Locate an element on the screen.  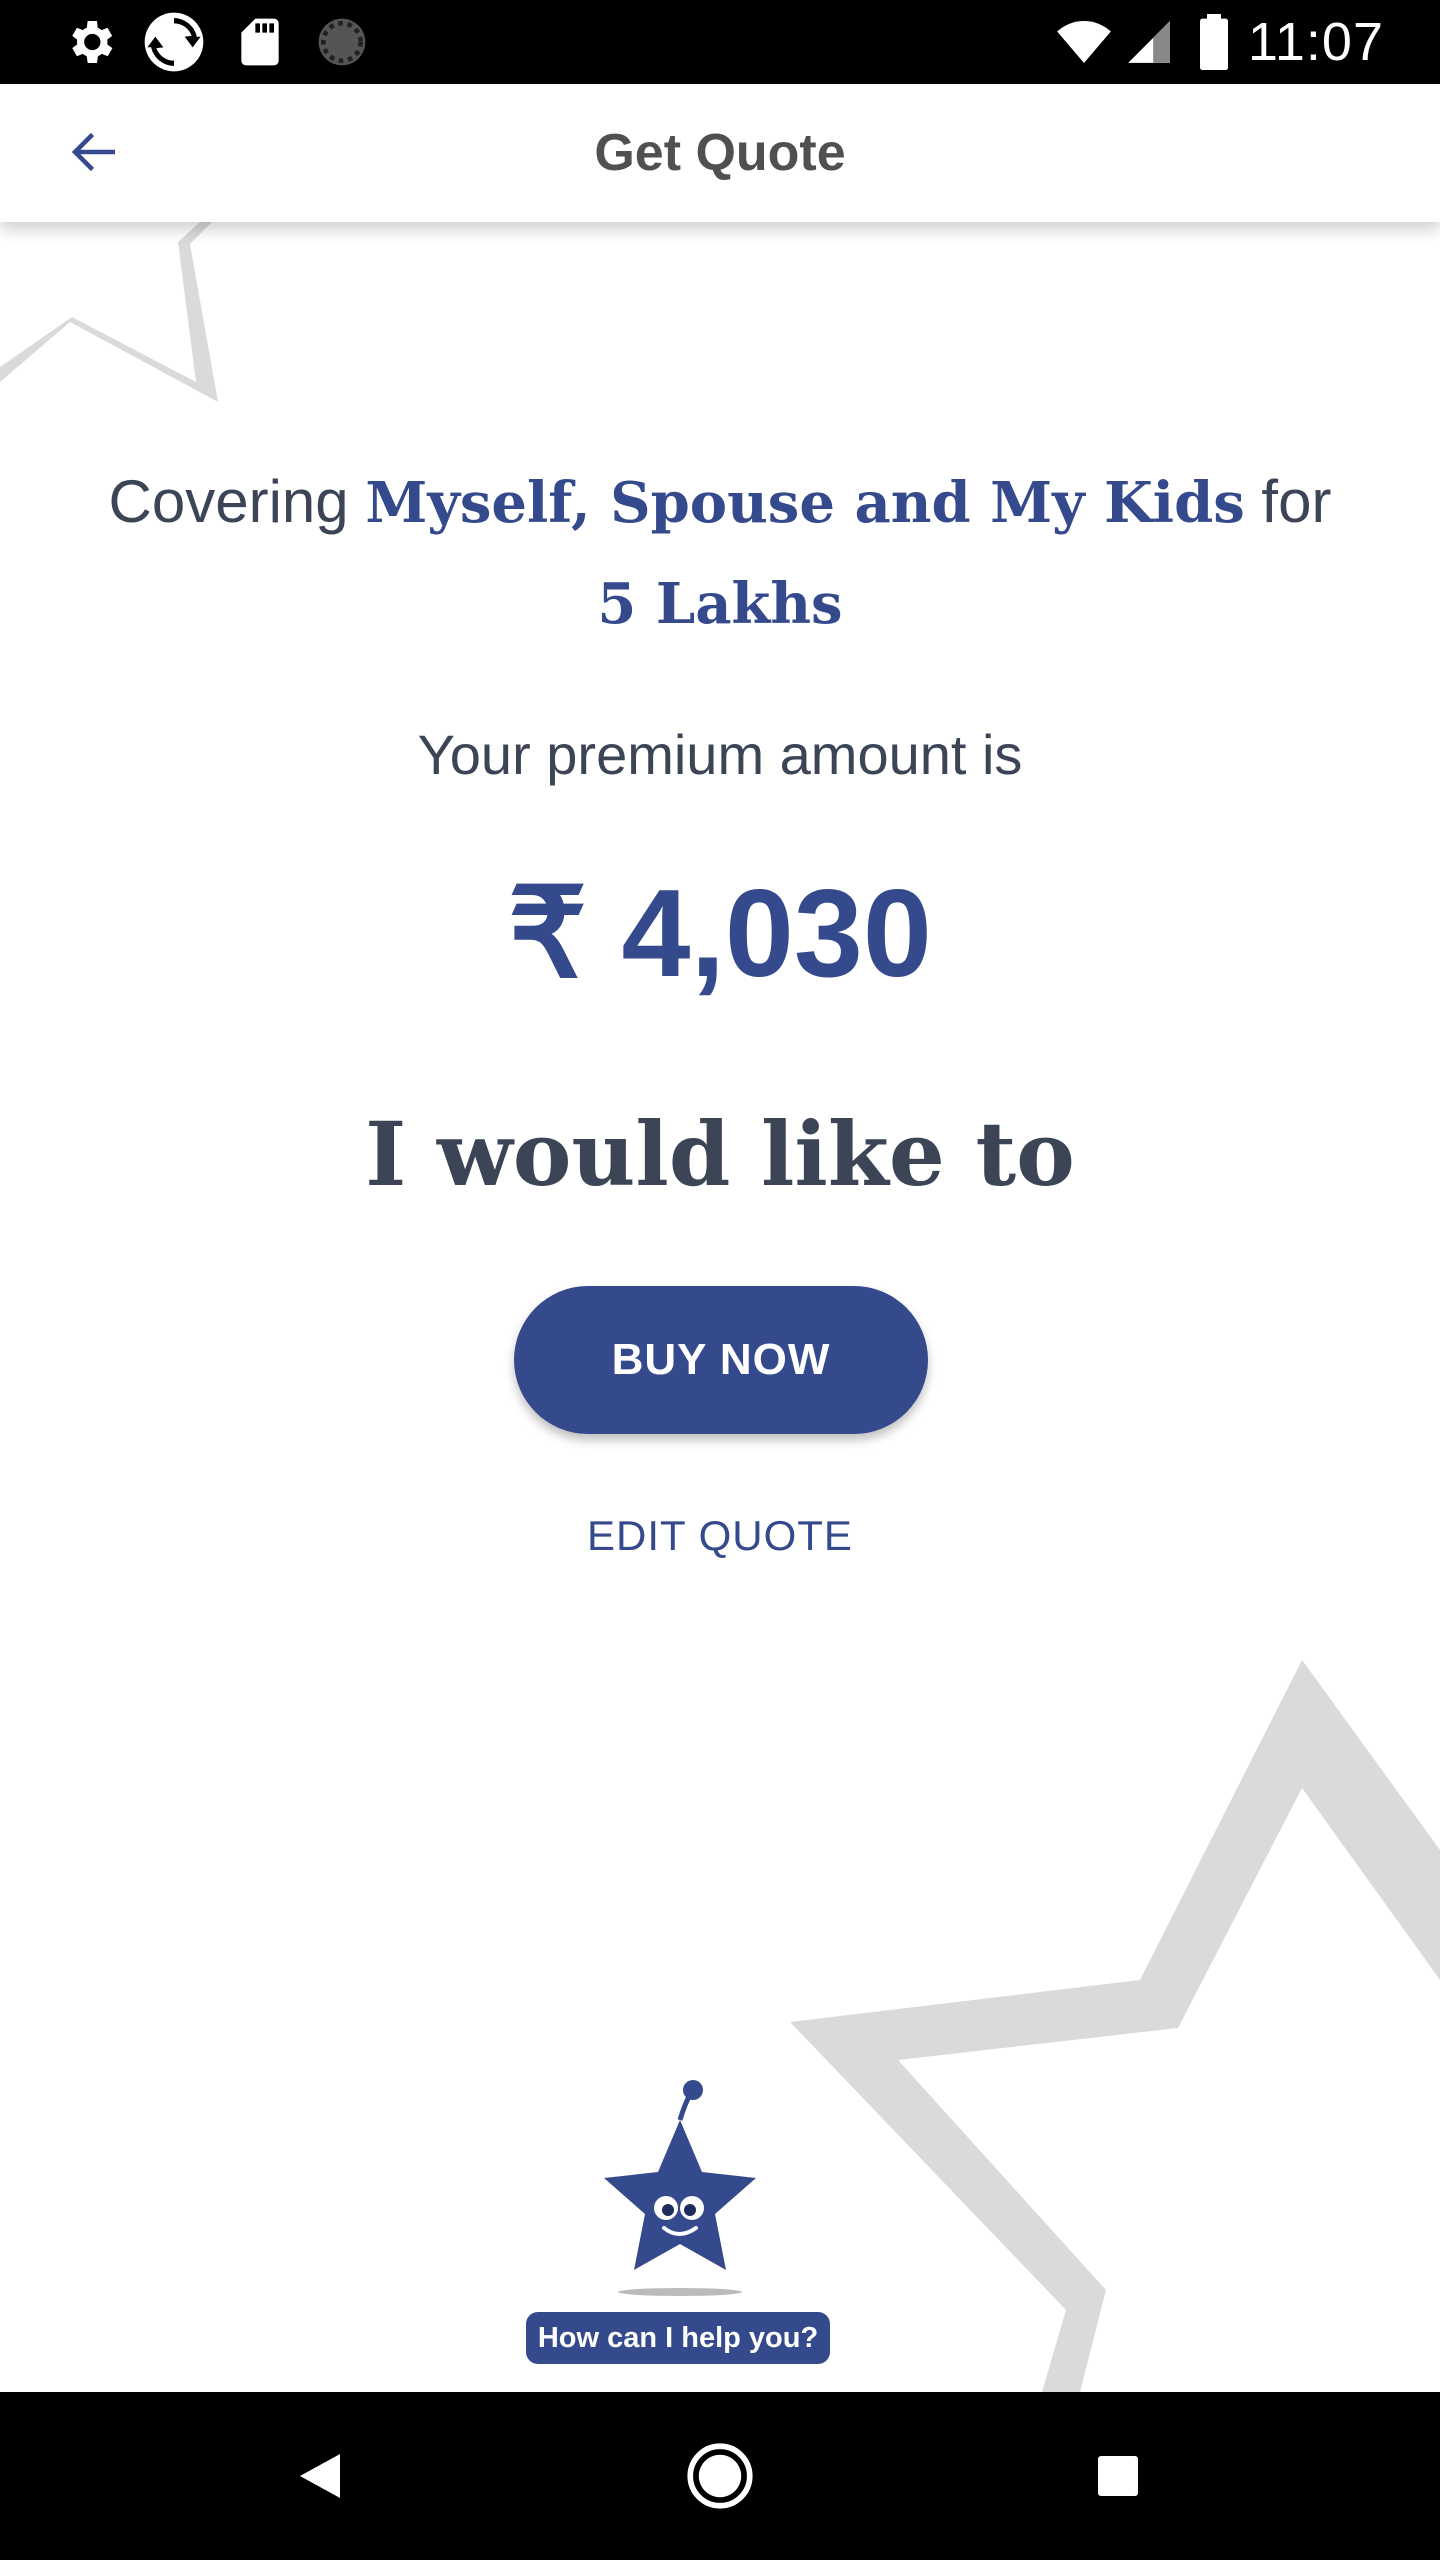
system-nav-bar is located at coordinates (720, 2476).